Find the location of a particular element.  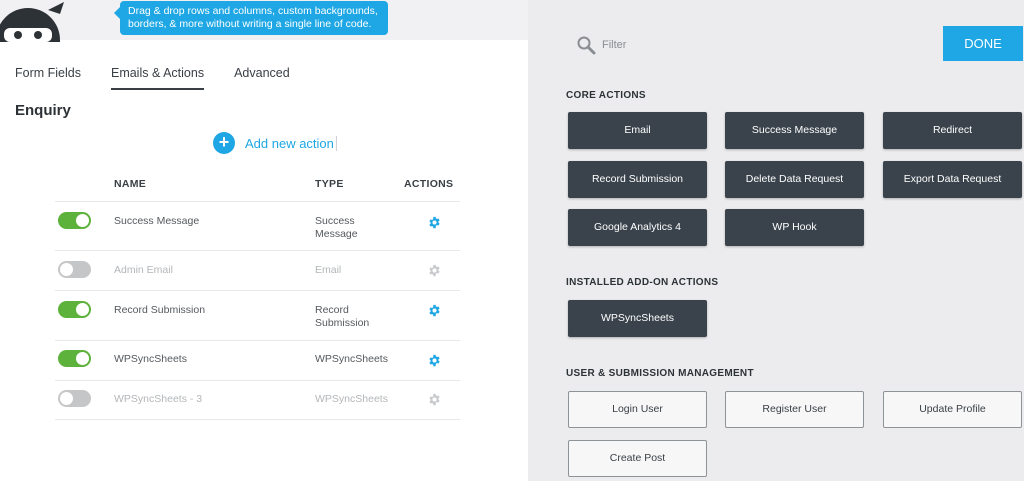

table-row: WPSyncSheets WPSyncSheets is located at coordinates (257, 361).